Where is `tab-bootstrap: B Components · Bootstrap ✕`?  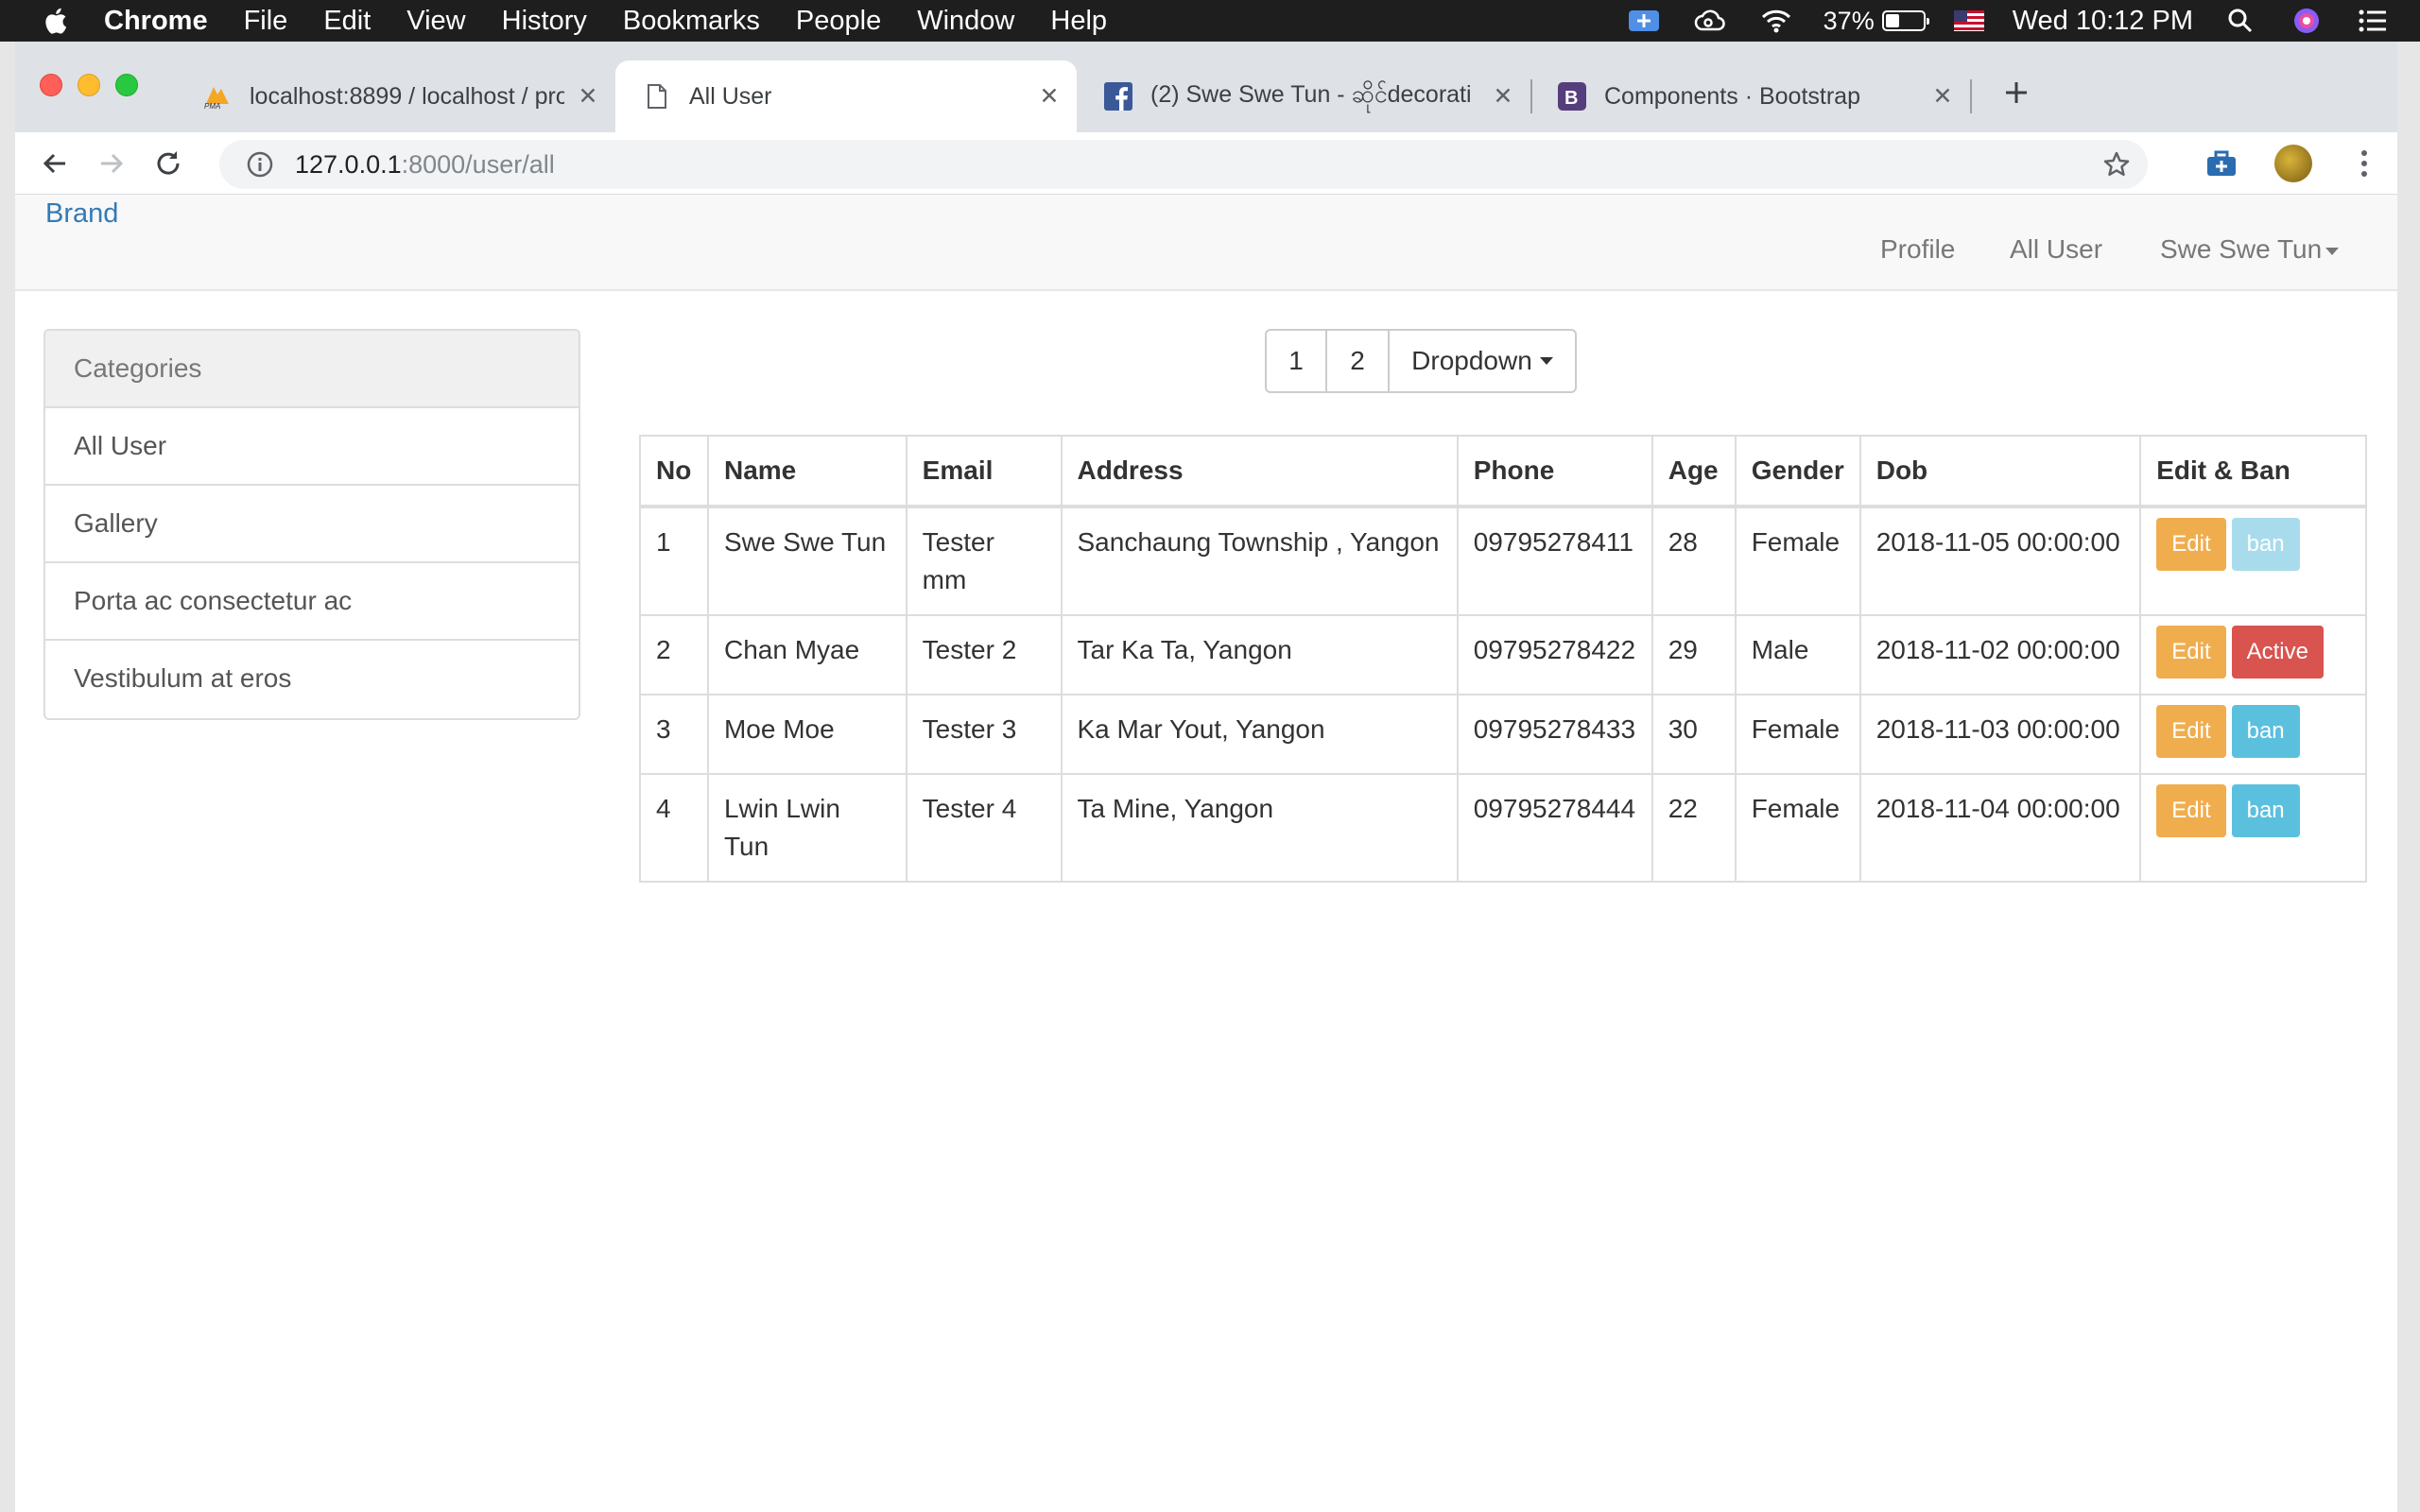 tab-bootstrap: B Components · Bootstrap ✕ is located at coordinates (1750, 96).